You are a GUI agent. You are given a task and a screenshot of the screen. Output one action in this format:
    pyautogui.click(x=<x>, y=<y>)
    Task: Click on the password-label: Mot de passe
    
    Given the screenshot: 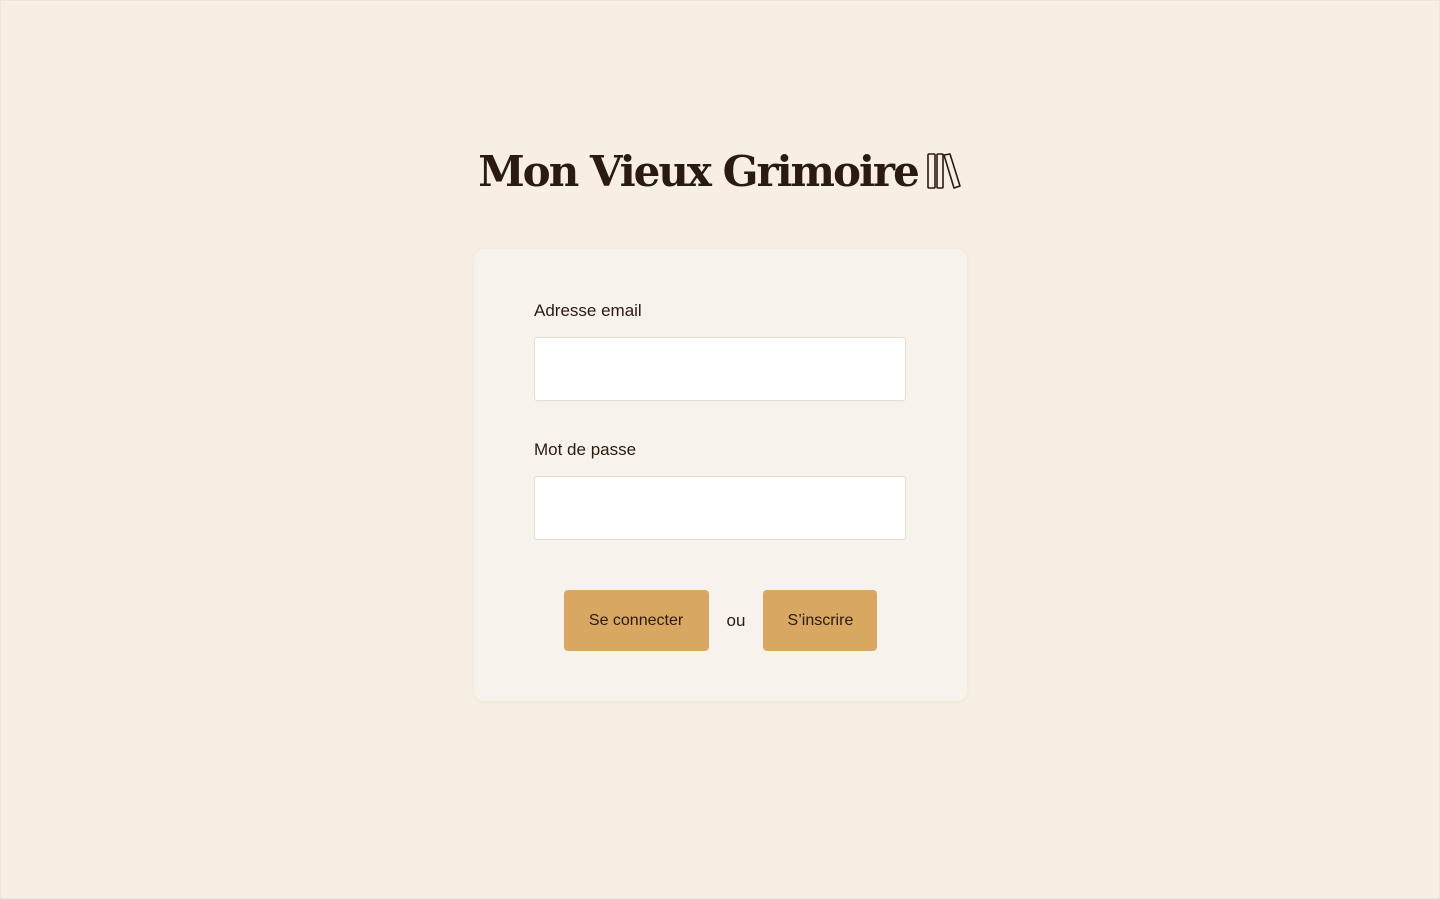 What is the action you would take?
    pyautogui.click(x=585, y=449)
    